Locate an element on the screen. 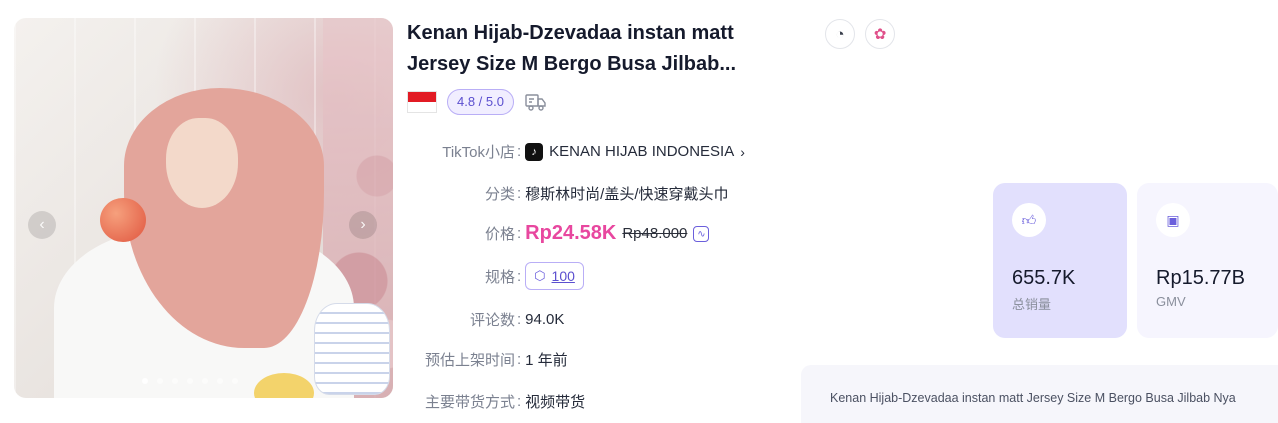 The image size is (1278, 423). field-price: 价格 : Rp24.58K Rp48.000 ∿ is located at coordinates (558, 233).